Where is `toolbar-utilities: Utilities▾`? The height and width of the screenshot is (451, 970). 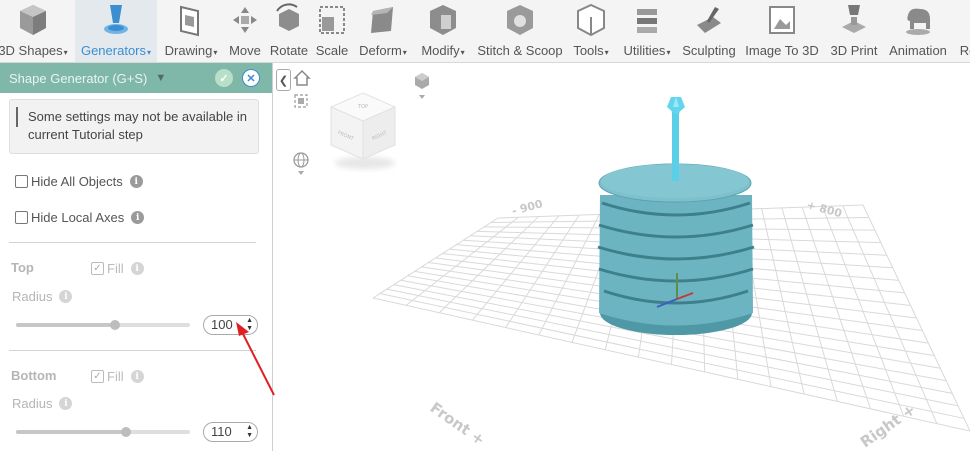 toolbar-utilities: Utilities▾ is located at coordinates (647, 31).